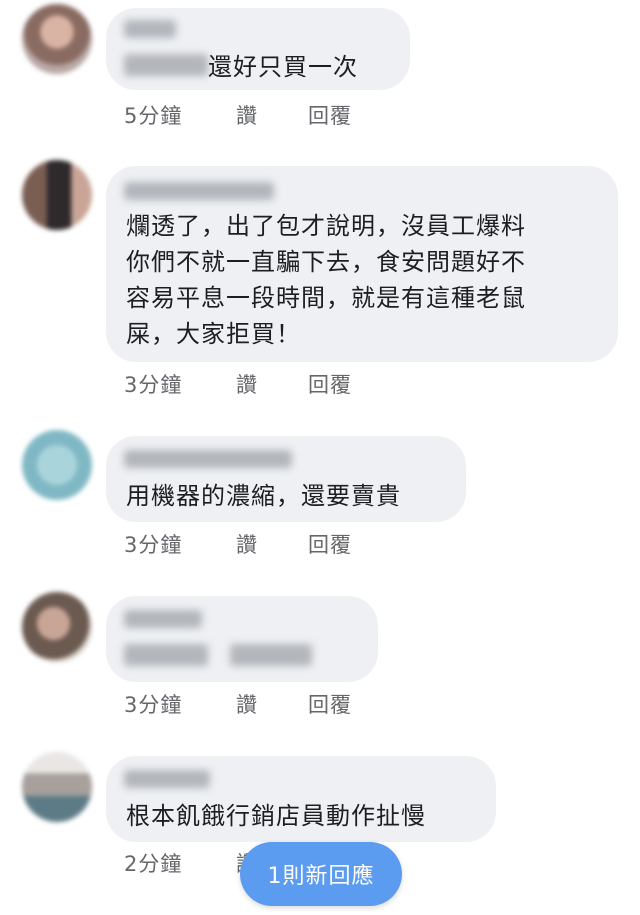 The width and height of the screenshot is (640, 915). I want to click on comment-bubble, so click(242, 639).